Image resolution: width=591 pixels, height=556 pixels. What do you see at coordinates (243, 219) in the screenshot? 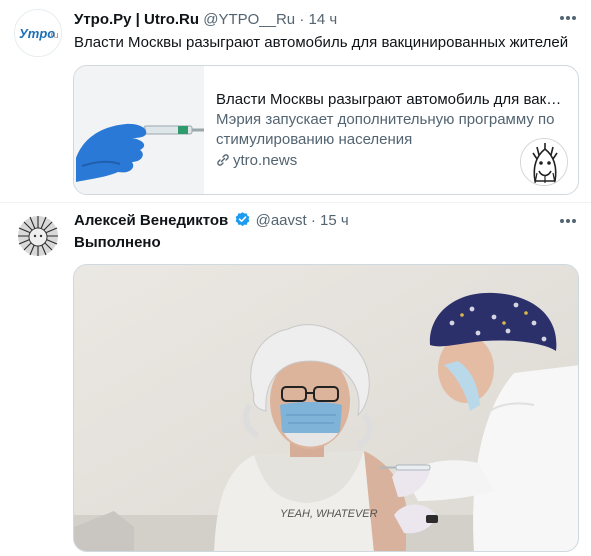
I see `verified-icon` at bounding box center [243, 219].